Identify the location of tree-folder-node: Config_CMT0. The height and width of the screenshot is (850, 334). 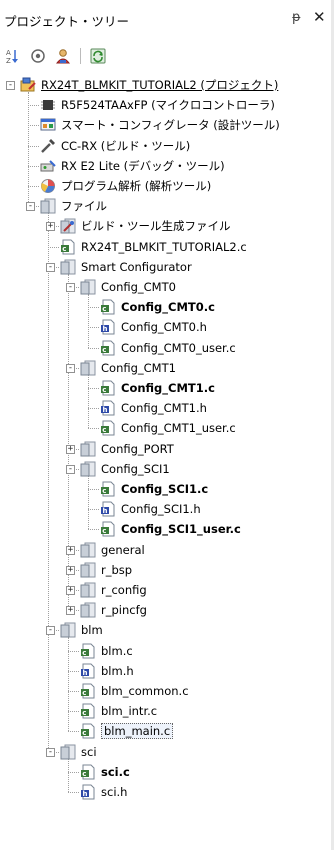
(128, 287).